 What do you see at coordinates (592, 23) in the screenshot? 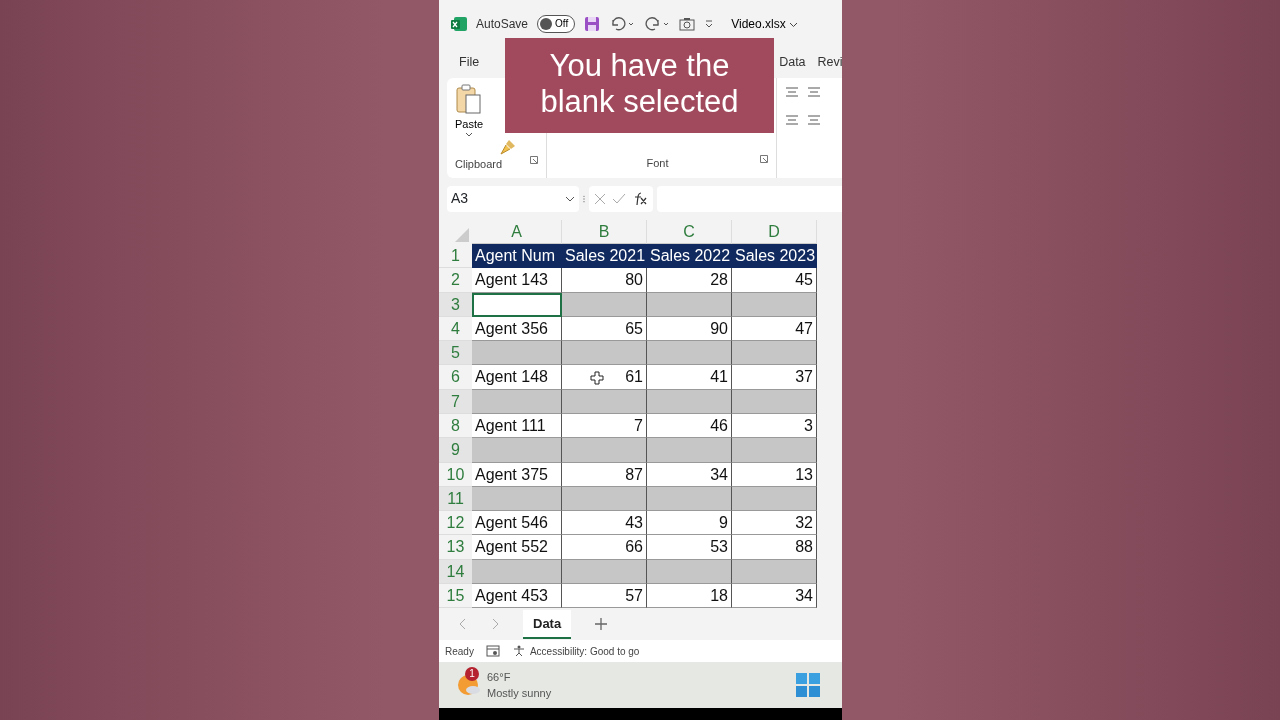
I see `save-icon` at bounding box center [592, 23].